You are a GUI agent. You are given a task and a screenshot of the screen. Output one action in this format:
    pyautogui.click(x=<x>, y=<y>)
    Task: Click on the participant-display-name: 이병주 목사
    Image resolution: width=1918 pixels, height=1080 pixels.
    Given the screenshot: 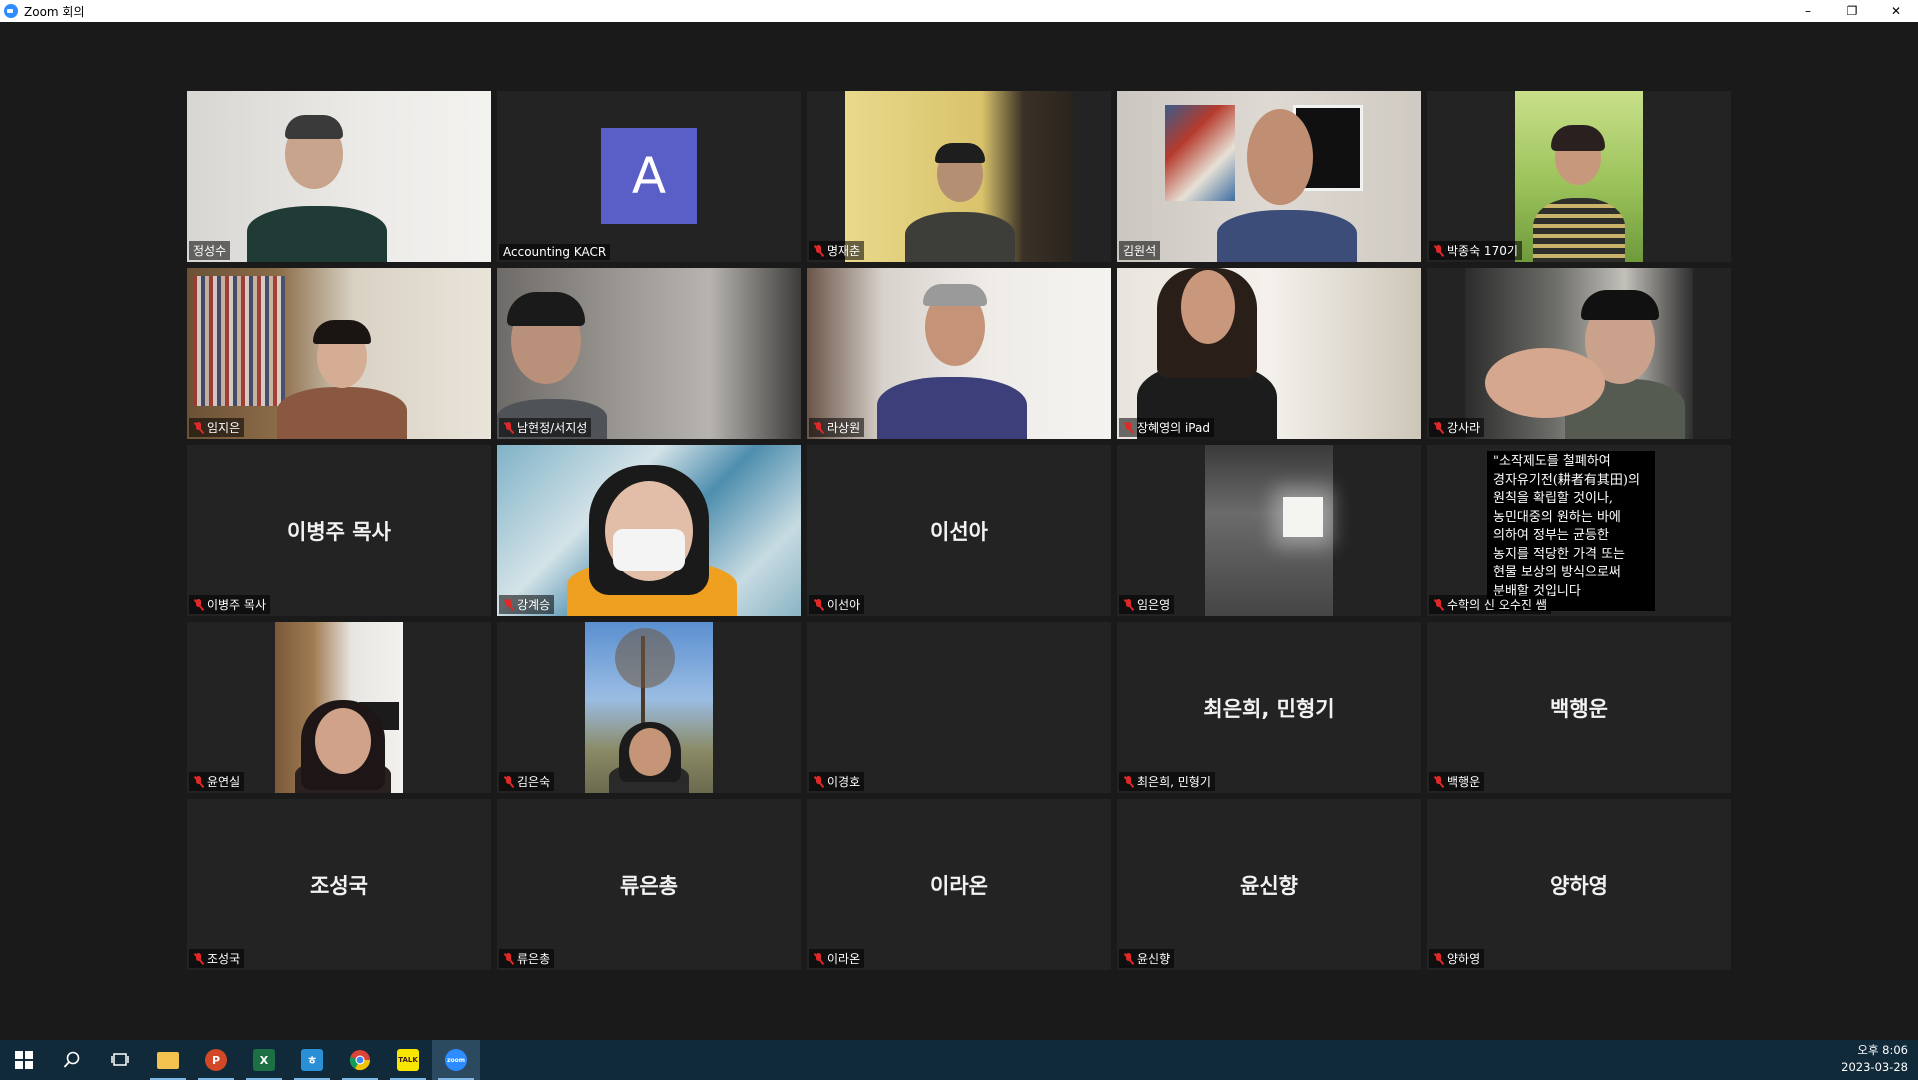 What is the action you would take?
    pyautogui.click(x=339, y=531)
    